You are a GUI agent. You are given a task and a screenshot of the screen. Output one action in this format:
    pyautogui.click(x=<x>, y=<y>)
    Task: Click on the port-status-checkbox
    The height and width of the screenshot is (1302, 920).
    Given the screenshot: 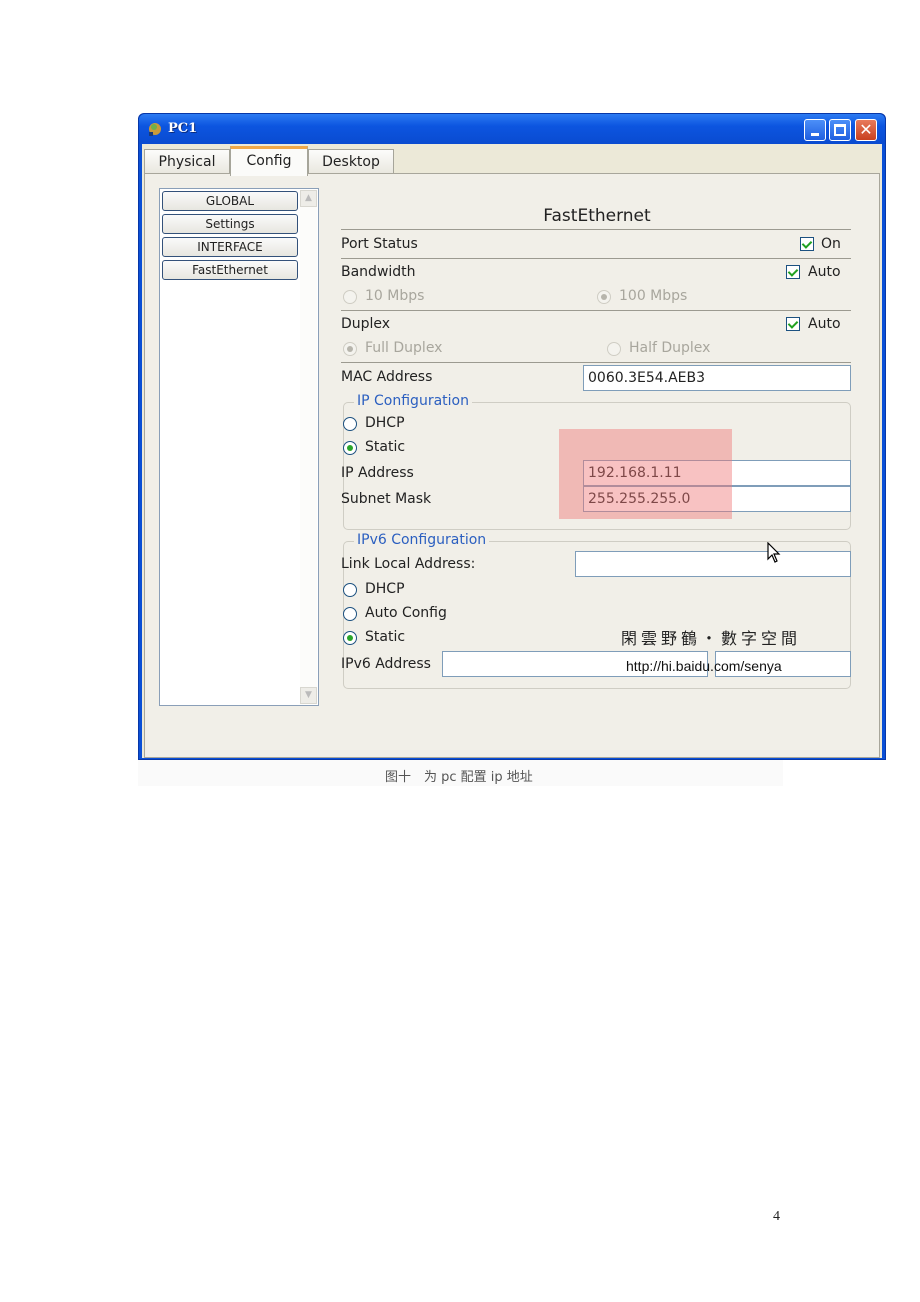 What is the action you would take?
    pyautogui.click(x=807, y=244)
    